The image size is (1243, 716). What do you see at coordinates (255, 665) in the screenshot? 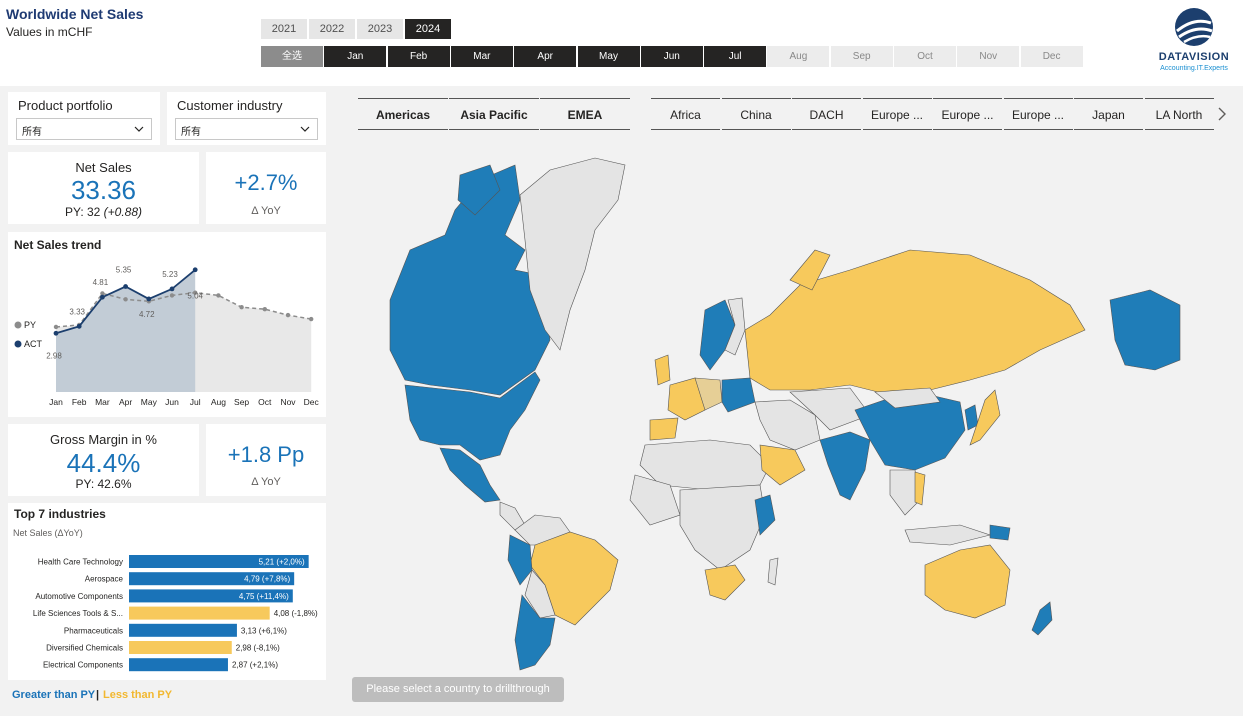
I see `industry-value-label: 2,87 (+2,1%)` at bounding box center [255, 665].